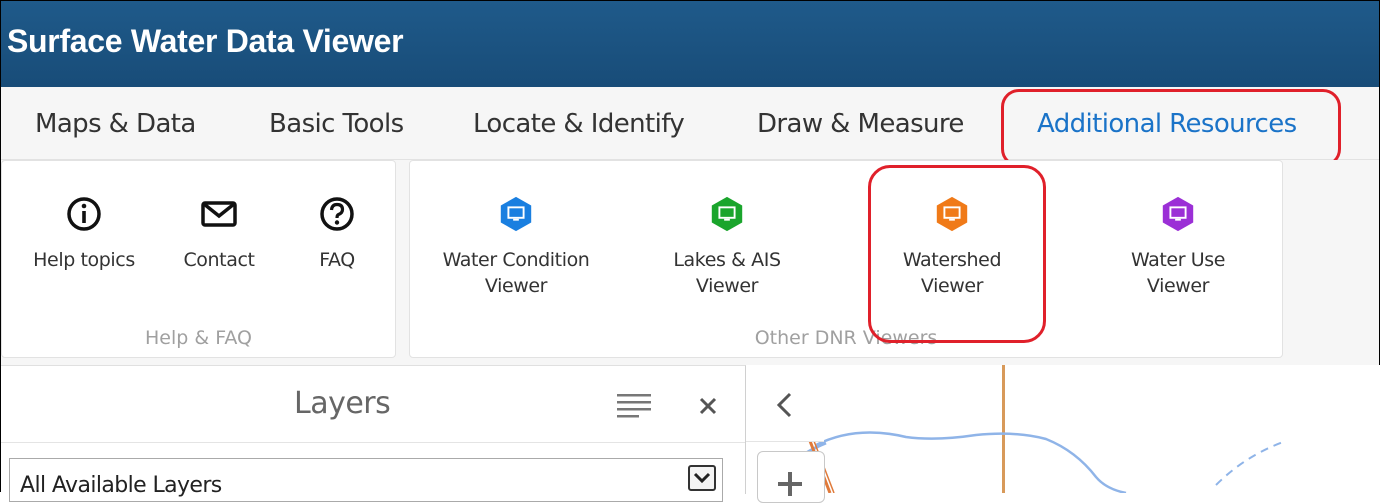 This screenshot has width=1380, height=503. What do you see at coordinates (198, 338) in the screenshot?
I see `group-caption-help: Help & FAQ` at bounding box center [198, 338].